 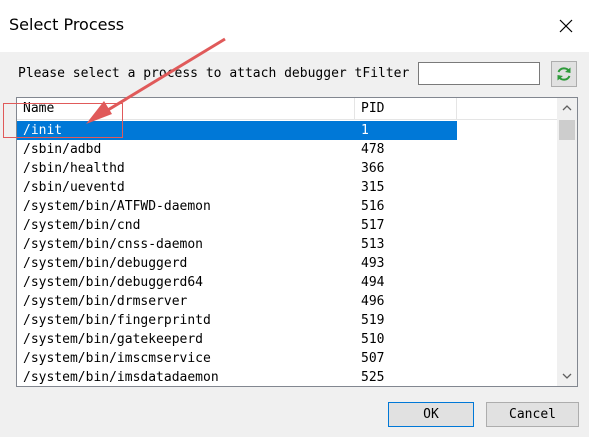 I want to click on annotation-arrow, so click(x=156, y=80).